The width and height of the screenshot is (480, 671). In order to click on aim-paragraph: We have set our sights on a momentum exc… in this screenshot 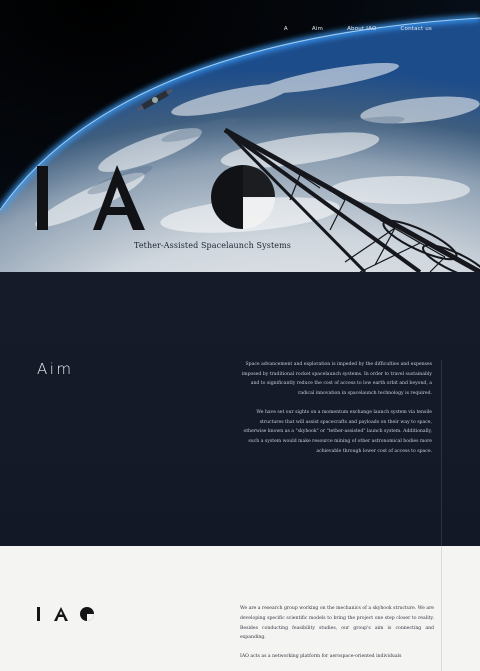, I will do `click(337, 431)`.